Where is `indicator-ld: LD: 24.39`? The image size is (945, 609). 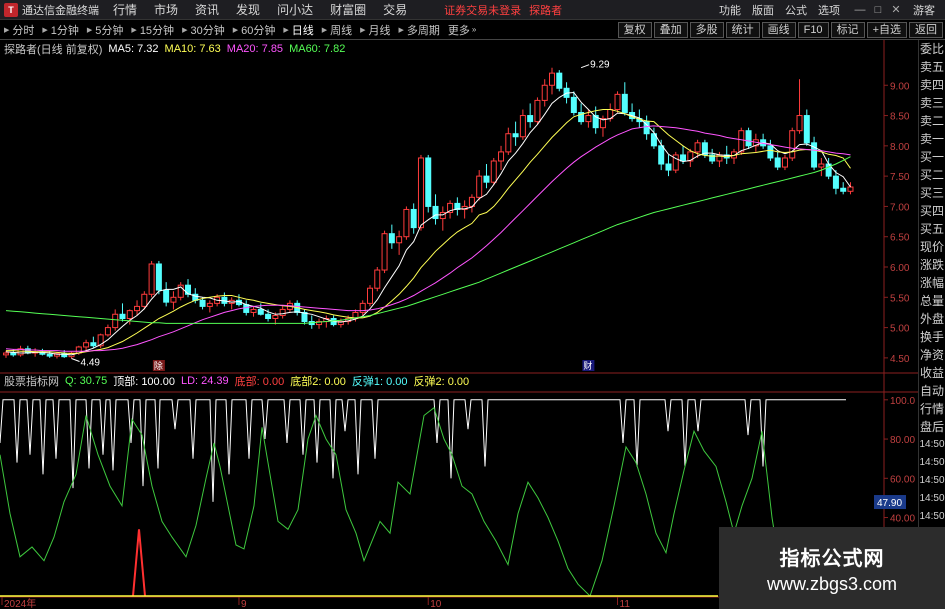
indicator-ld: LD: 24.39 is located at coordinates (204, 381).